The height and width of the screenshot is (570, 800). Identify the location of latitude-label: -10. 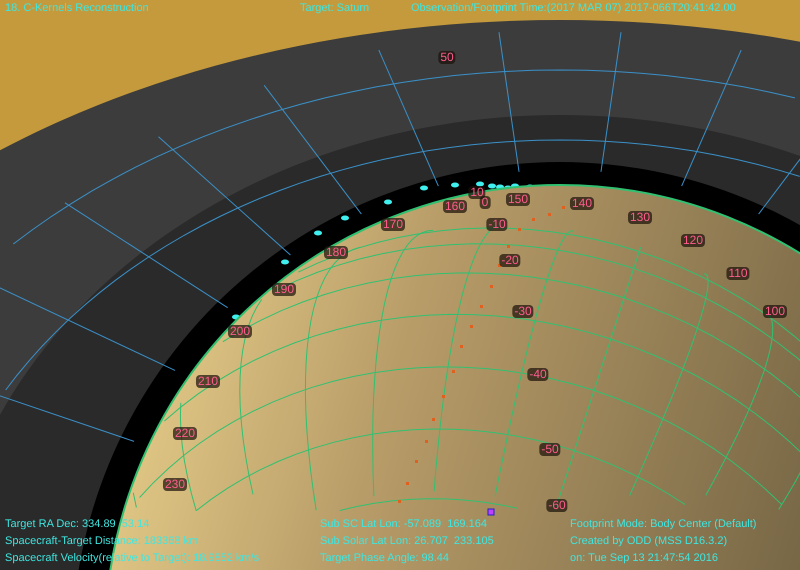
(497, 224).